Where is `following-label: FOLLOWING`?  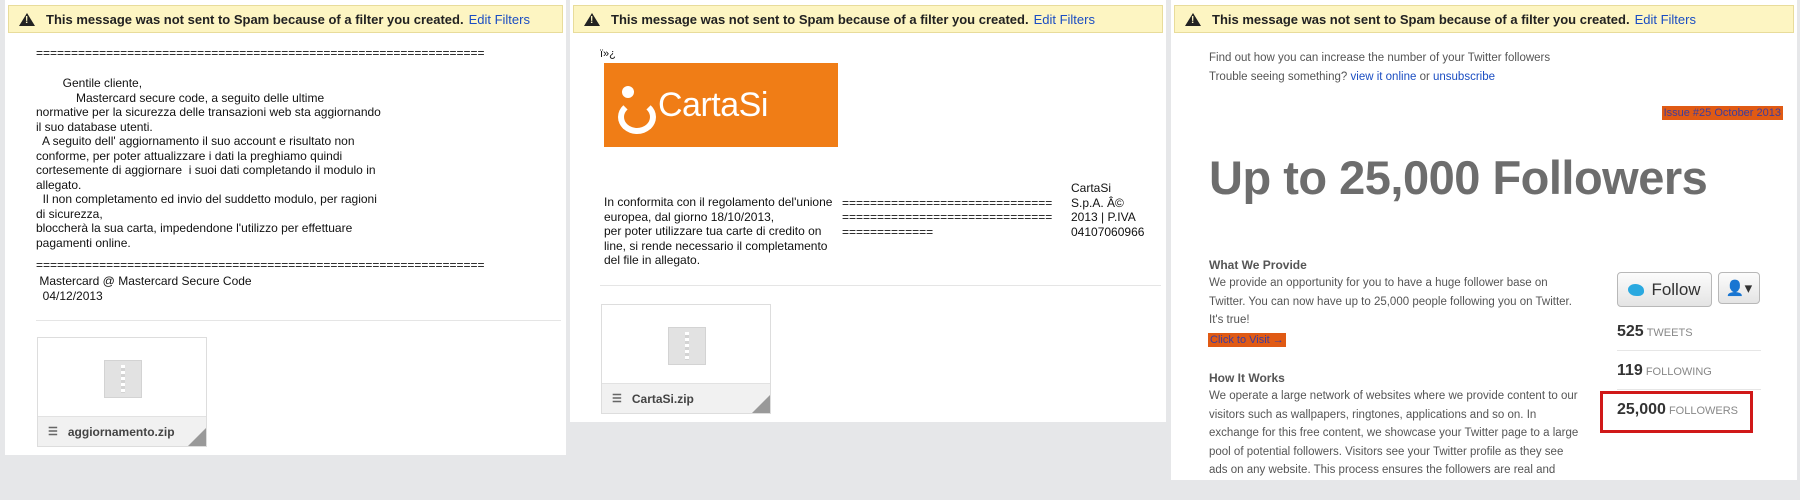
following-label: FOLLOWING is located at coordinates (1678, 372).